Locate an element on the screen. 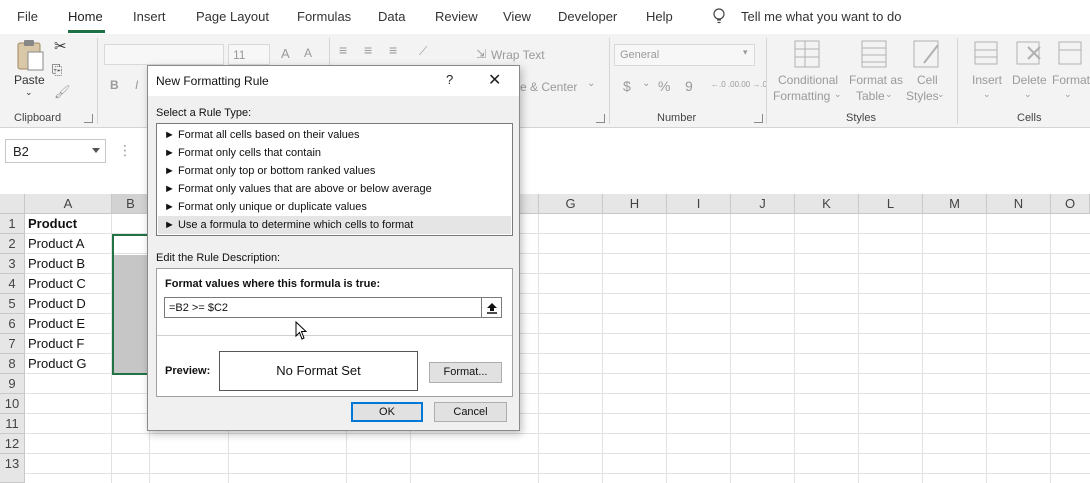  selected-range is located at coordinates (131, 304).